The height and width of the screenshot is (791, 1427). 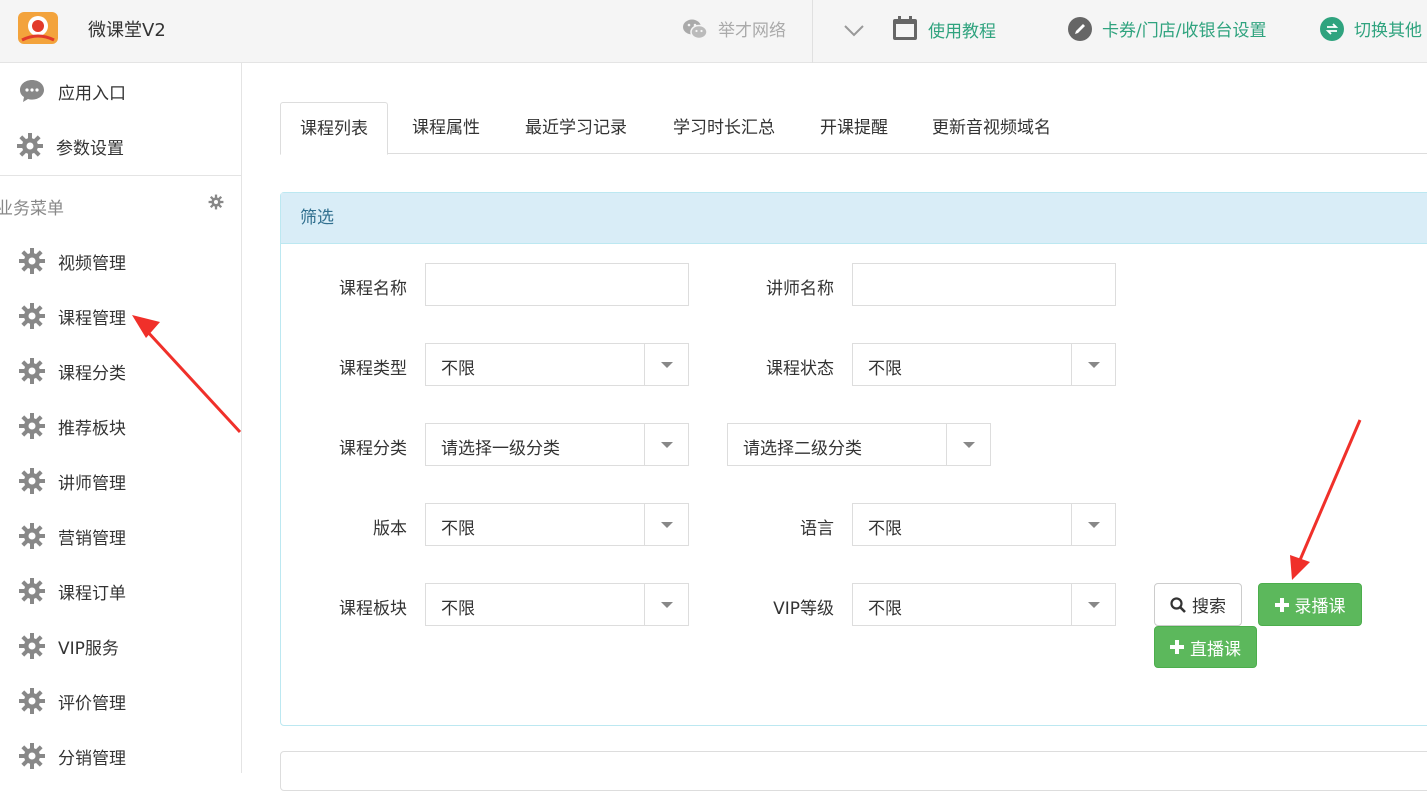 What do you see at coordinates (32, 209) in the screenshot?
I see `sidebar-section-label: 业务菜单` at bounding box center [32, 209].